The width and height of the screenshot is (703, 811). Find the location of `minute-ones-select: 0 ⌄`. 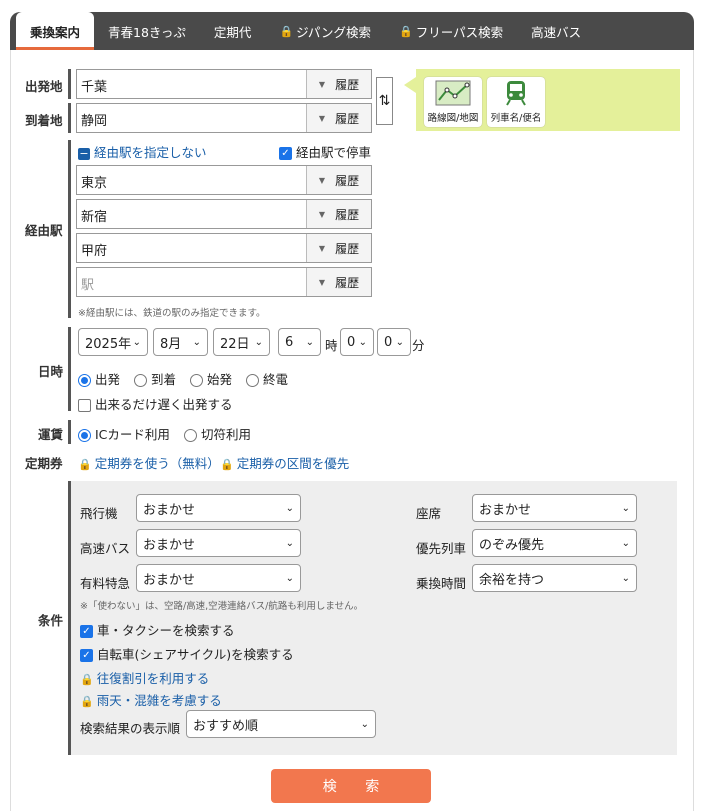

minute-ones-select: 0 ⌄ is located at coordinates (394, 342).